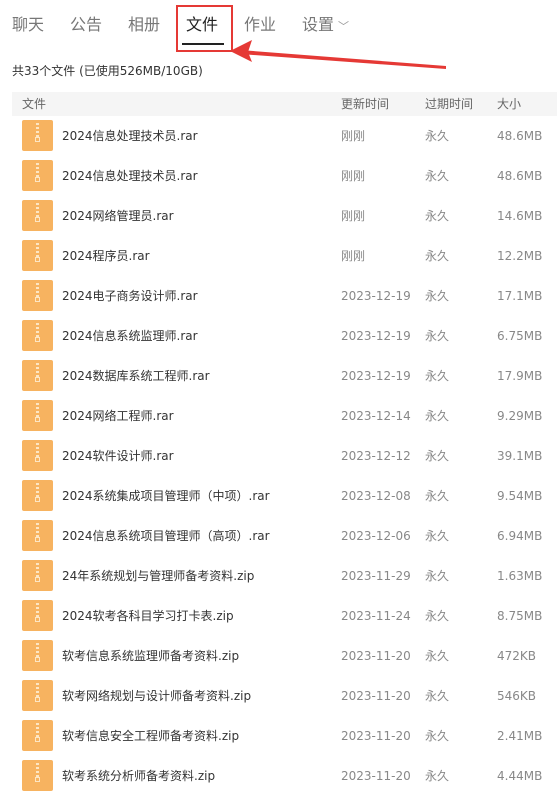  Describe the element at coordinates (278, 336) in the screenshot. I see `file-row: 2024信息系统监理师.rar 2023-12-19 永久 6.75MB` at that location.